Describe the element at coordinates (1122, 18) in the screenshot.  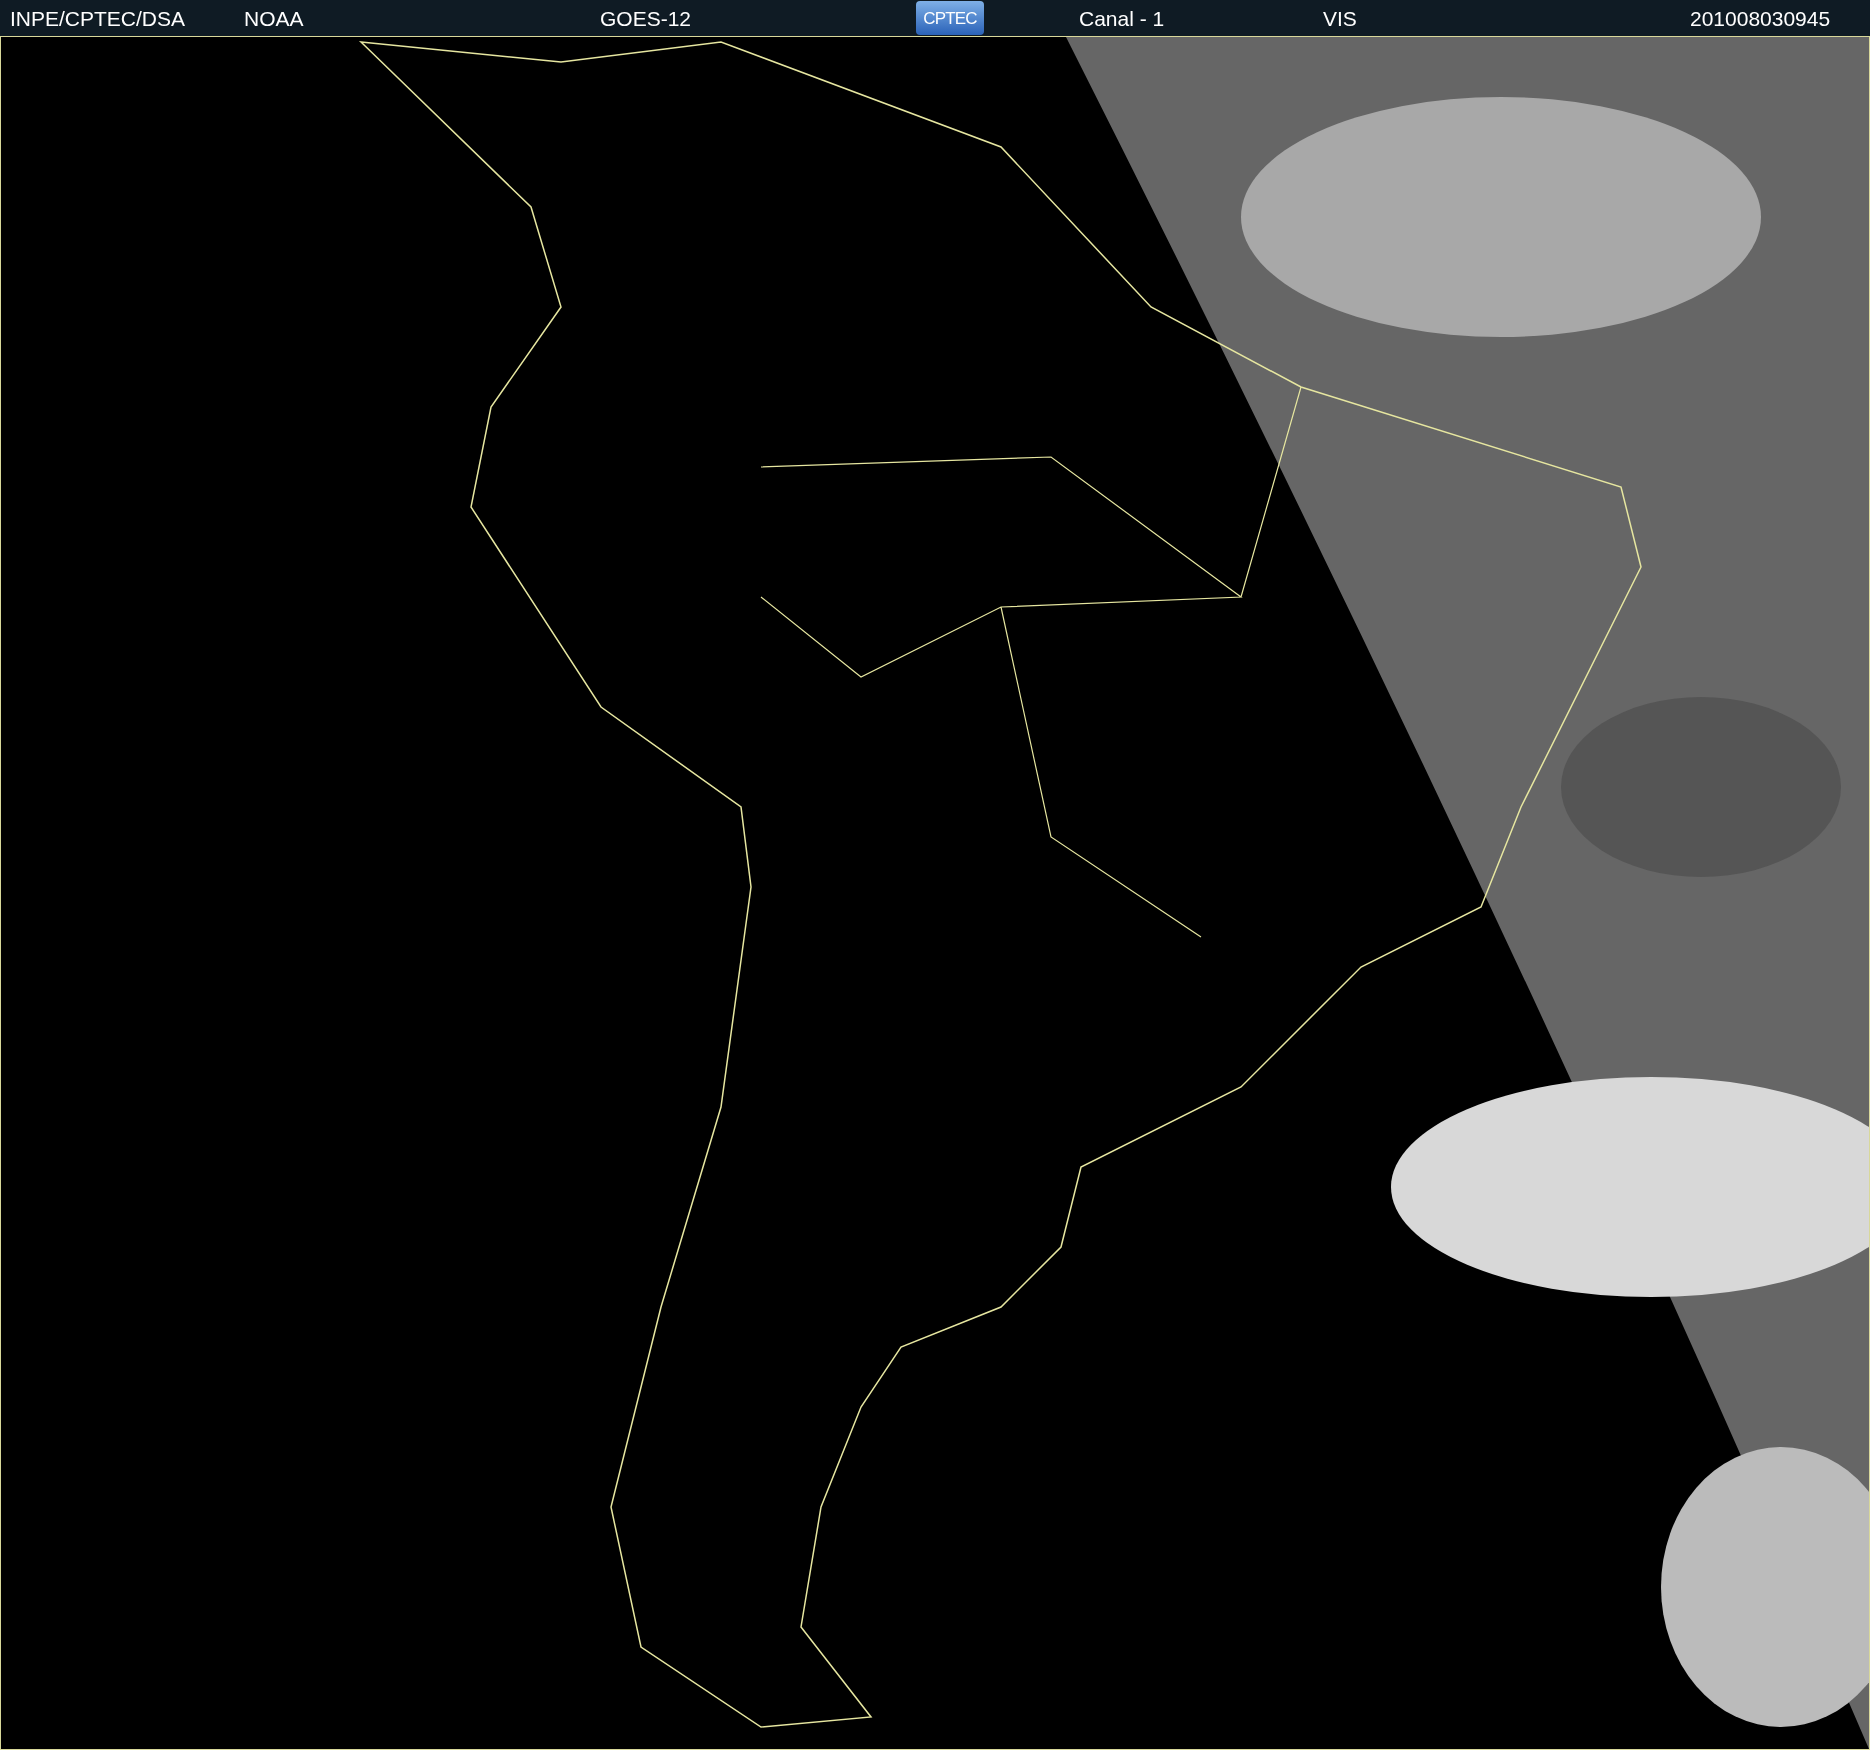
I see `channel-label: Canal - 1` at that location.